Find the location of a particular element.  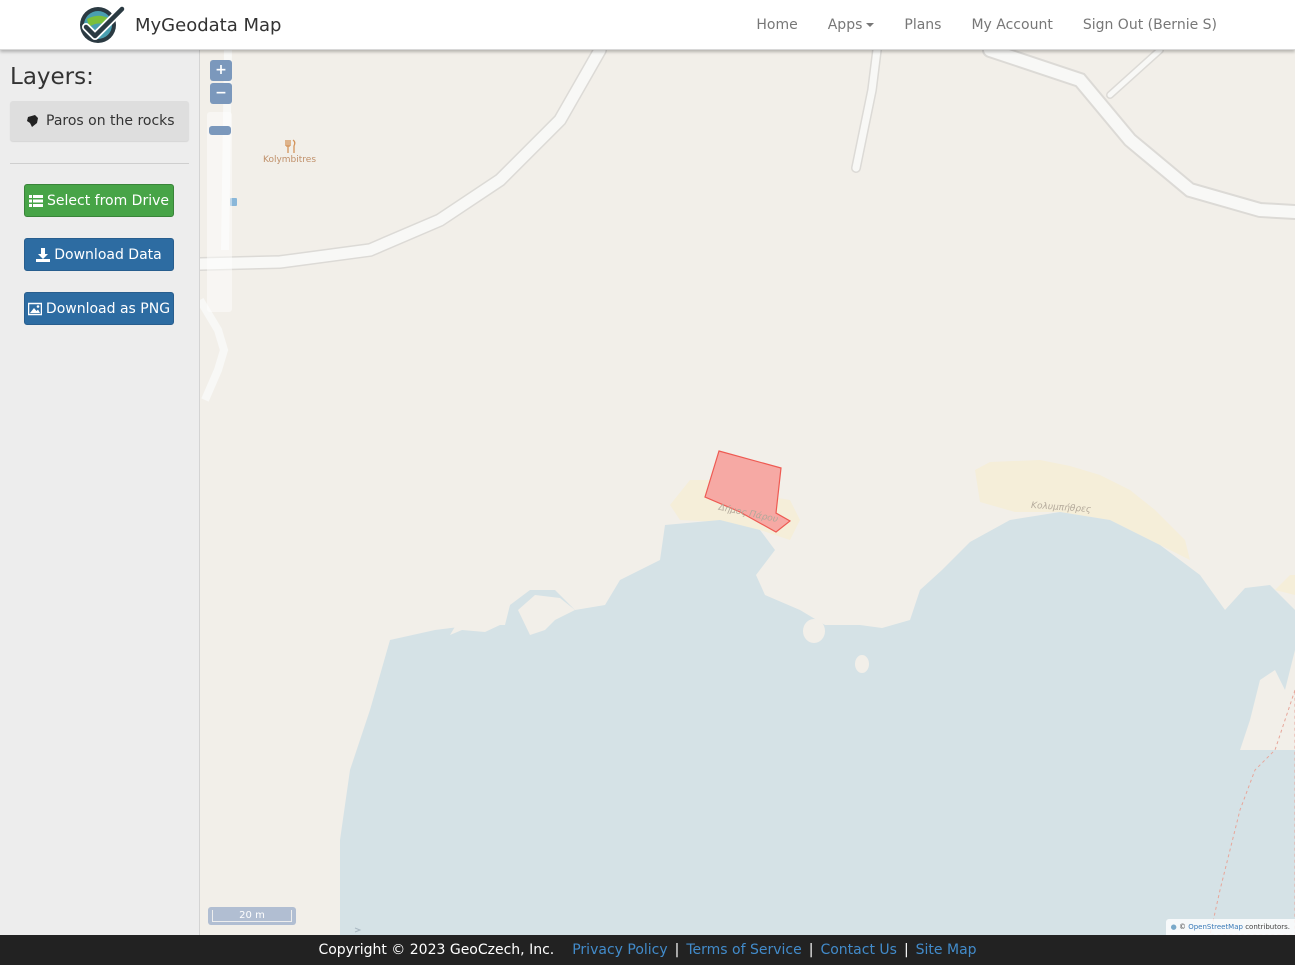

nav-my-account: My Account is located at coordinates (1011, 25).